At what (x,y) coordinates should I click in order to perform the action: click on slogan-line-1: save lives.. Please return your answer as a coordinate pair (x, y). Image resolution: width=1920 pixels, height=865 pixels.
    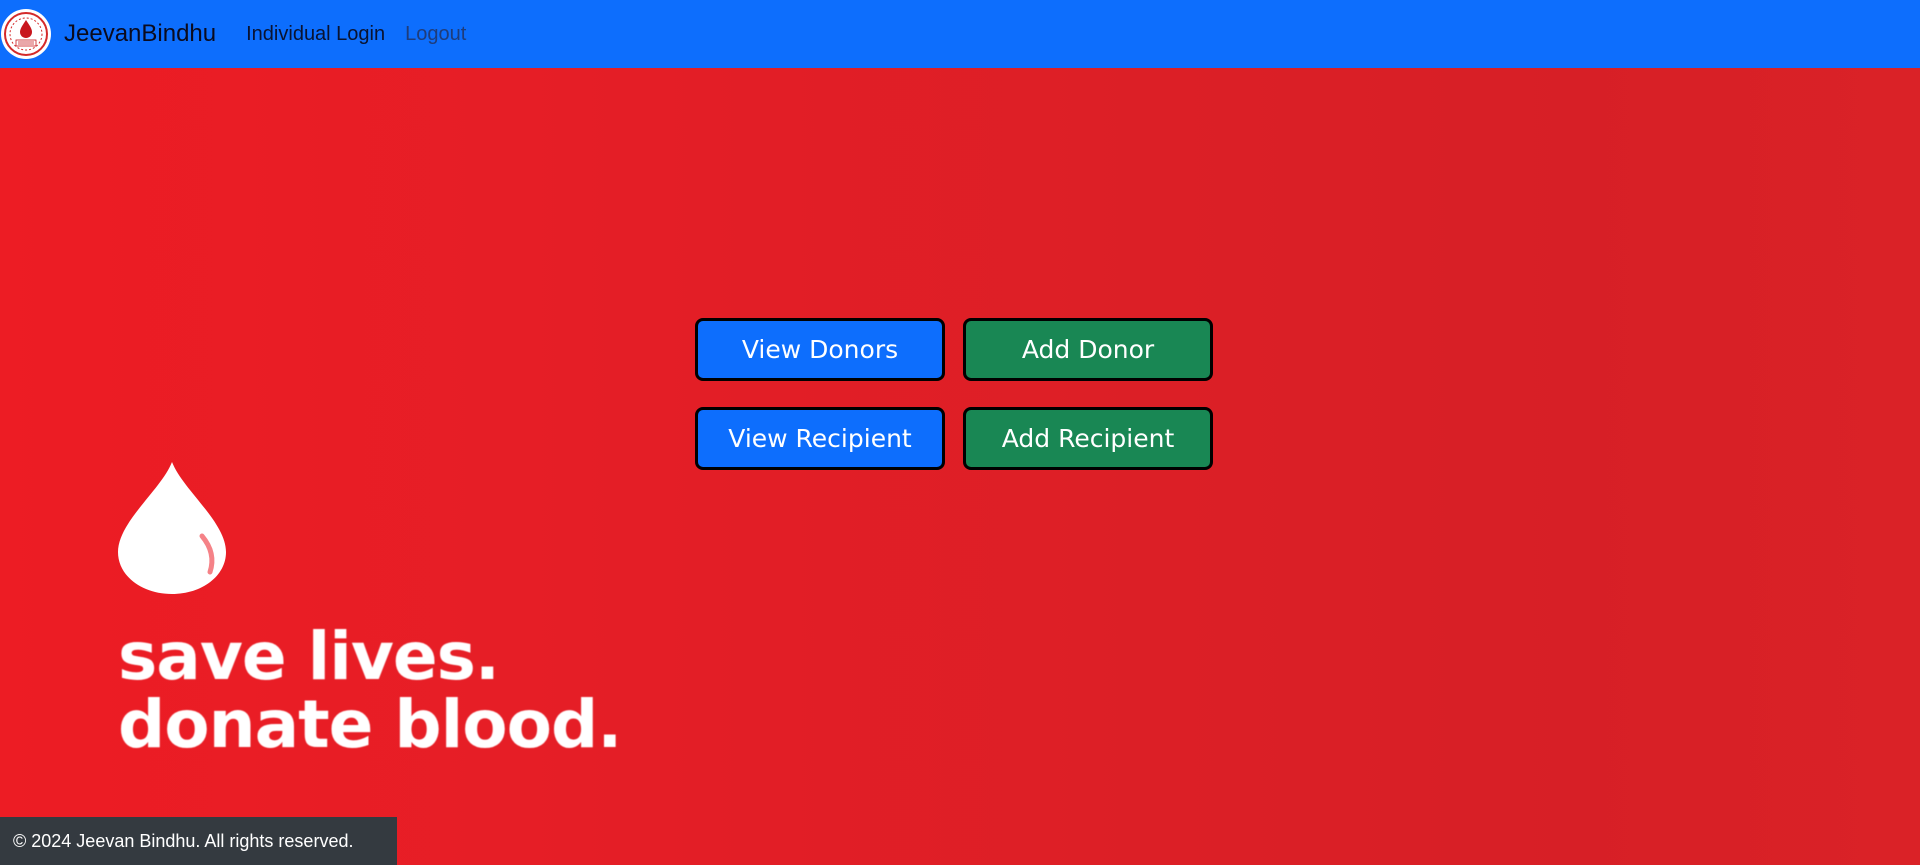
    Looking at the image, I should click on (309, 656).